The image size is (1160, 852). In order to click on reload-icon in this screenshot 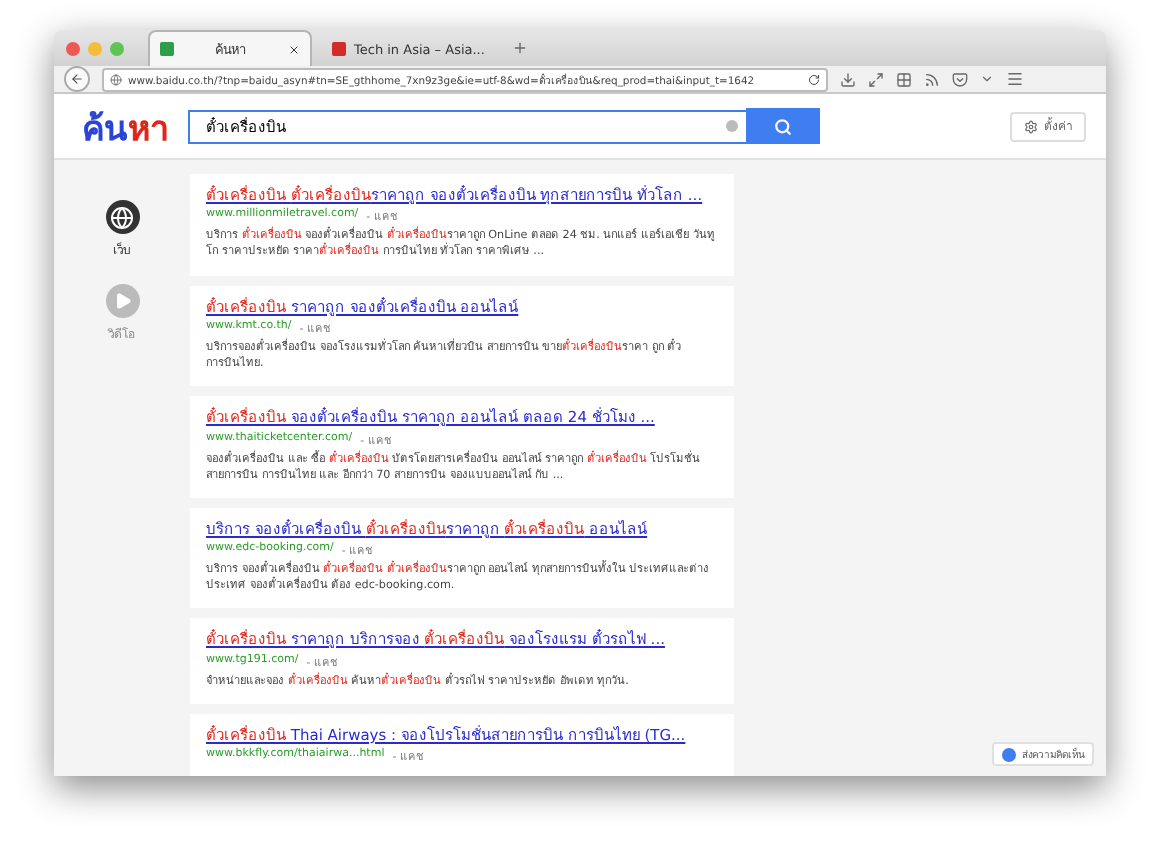, I will do `click(814, 79)`.